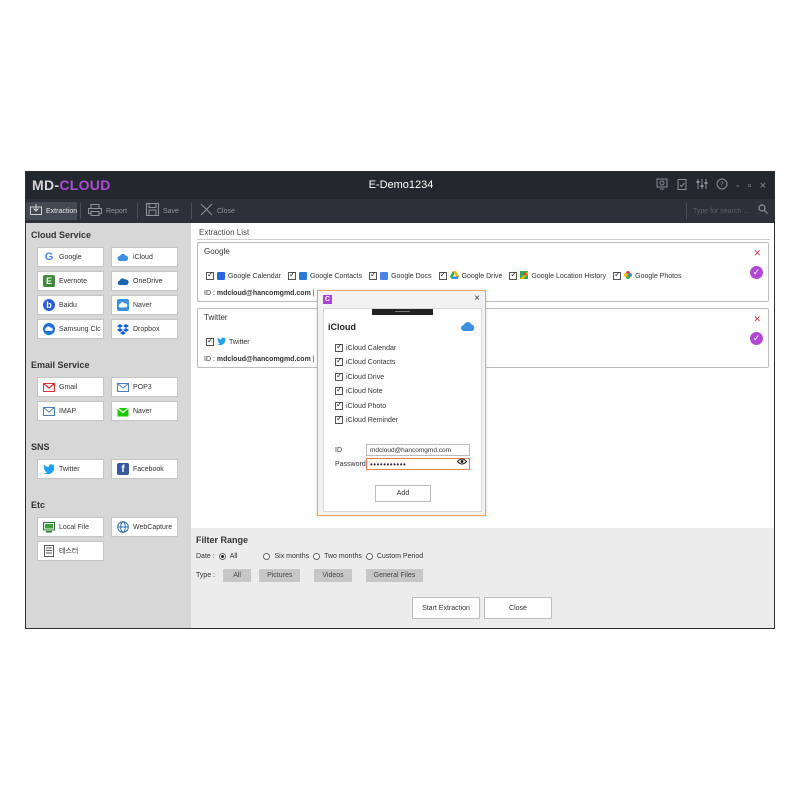 Image resolution: width=800 pixels, height=800 pixels. I want to click on twitter-card-title: Twitter, so click(216, 317).